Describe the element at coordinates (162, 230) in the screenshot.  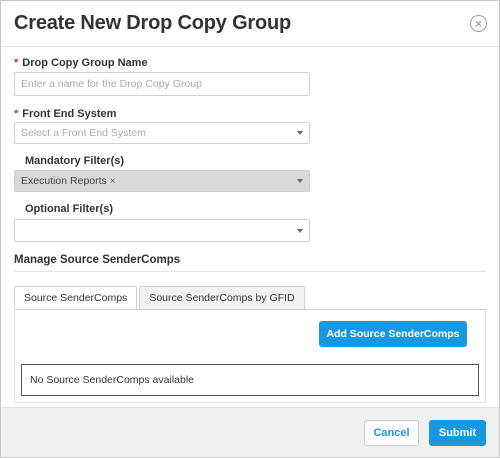
I see `optional-filters-select` at that location.